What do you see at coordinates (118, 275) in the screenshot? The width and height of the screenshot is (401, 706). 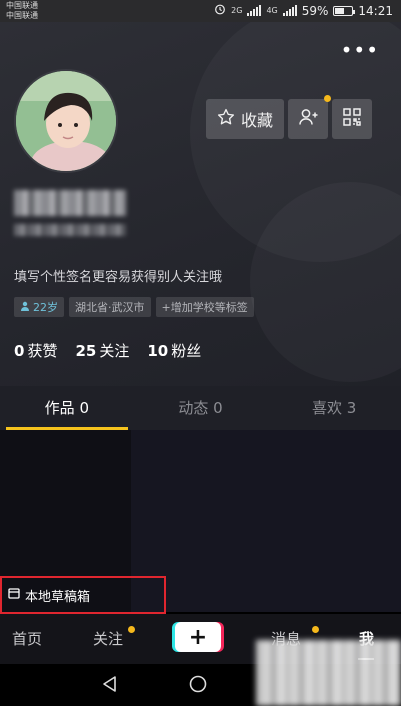 I see `bio-text: 填写个性签名更容易获得别人关注哦` at bounding box center [118, 275].